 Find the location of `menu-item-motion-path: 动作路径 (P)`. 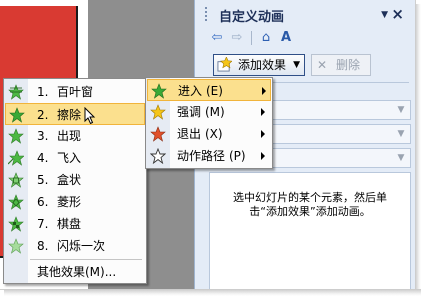

menu-item-motion-path: 动作路径 (P) is located at coordinates (209, 156).